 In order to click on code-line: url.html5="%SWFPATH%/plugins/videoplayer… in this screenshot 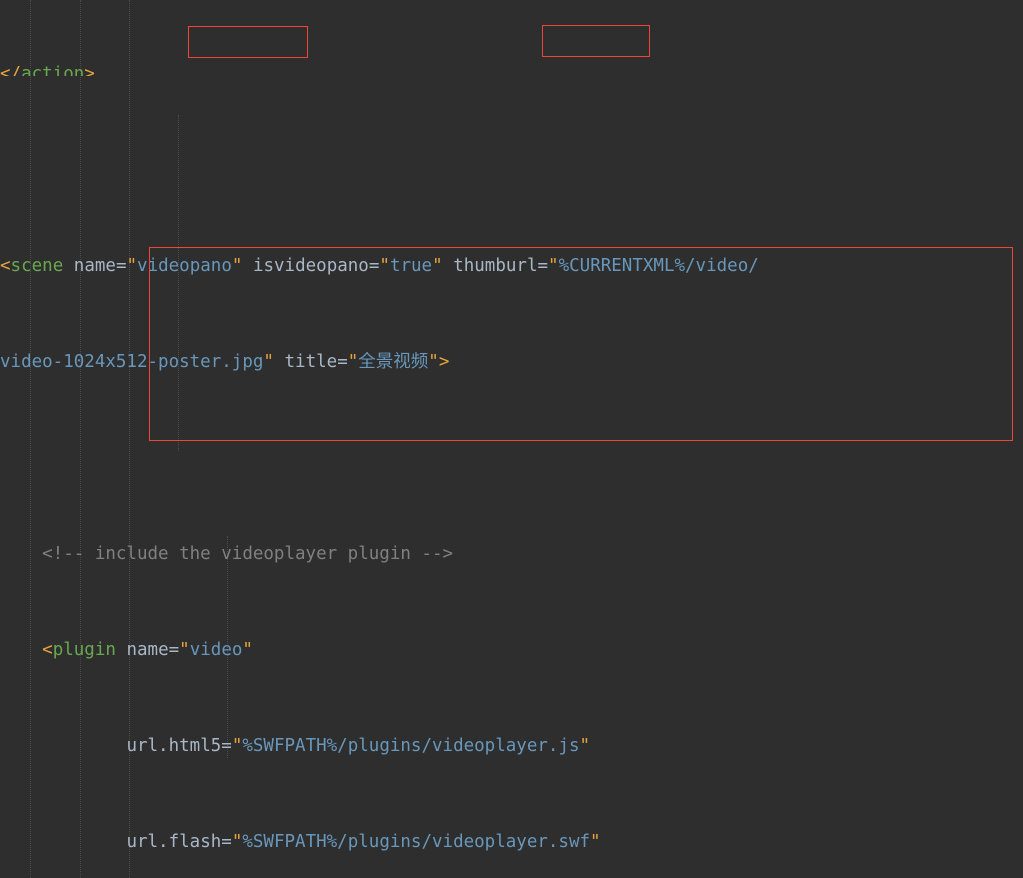, I will do `click(511, 746)`.